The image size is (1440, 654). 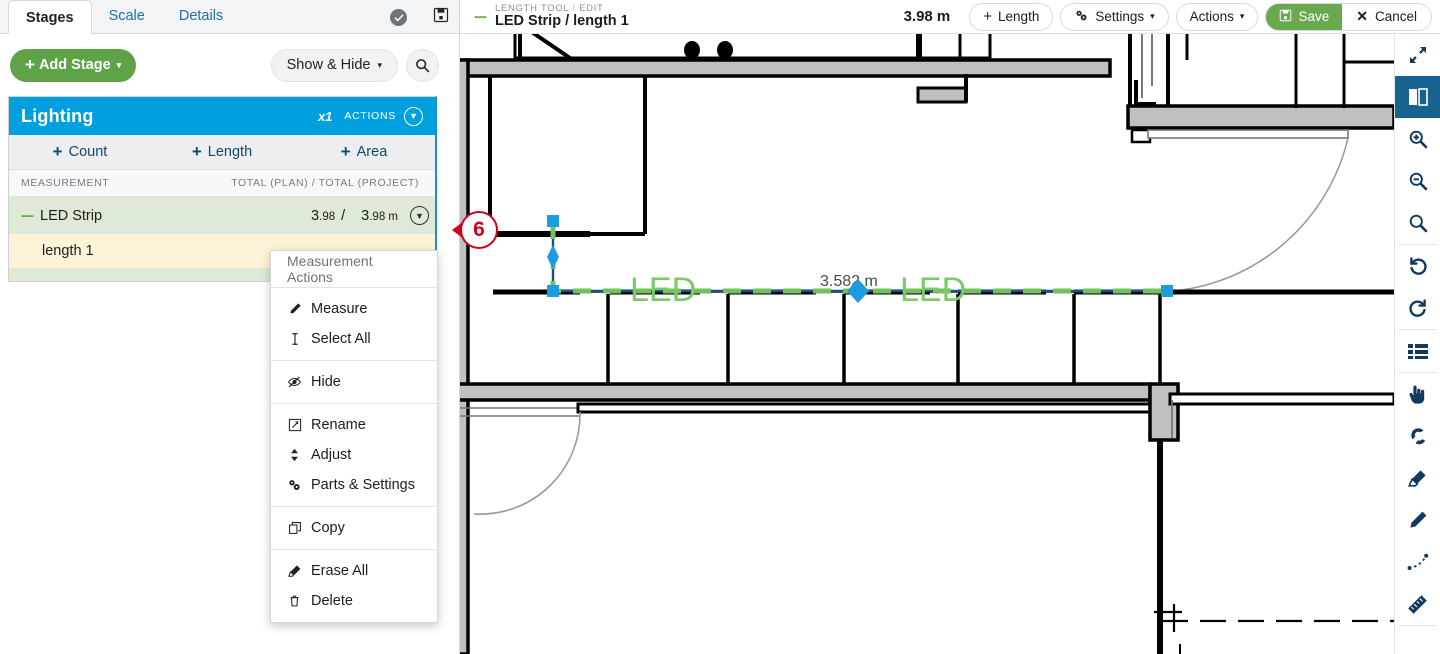 I want to click on page-title: LED Strip / length 1, so click(x=562, y=20).